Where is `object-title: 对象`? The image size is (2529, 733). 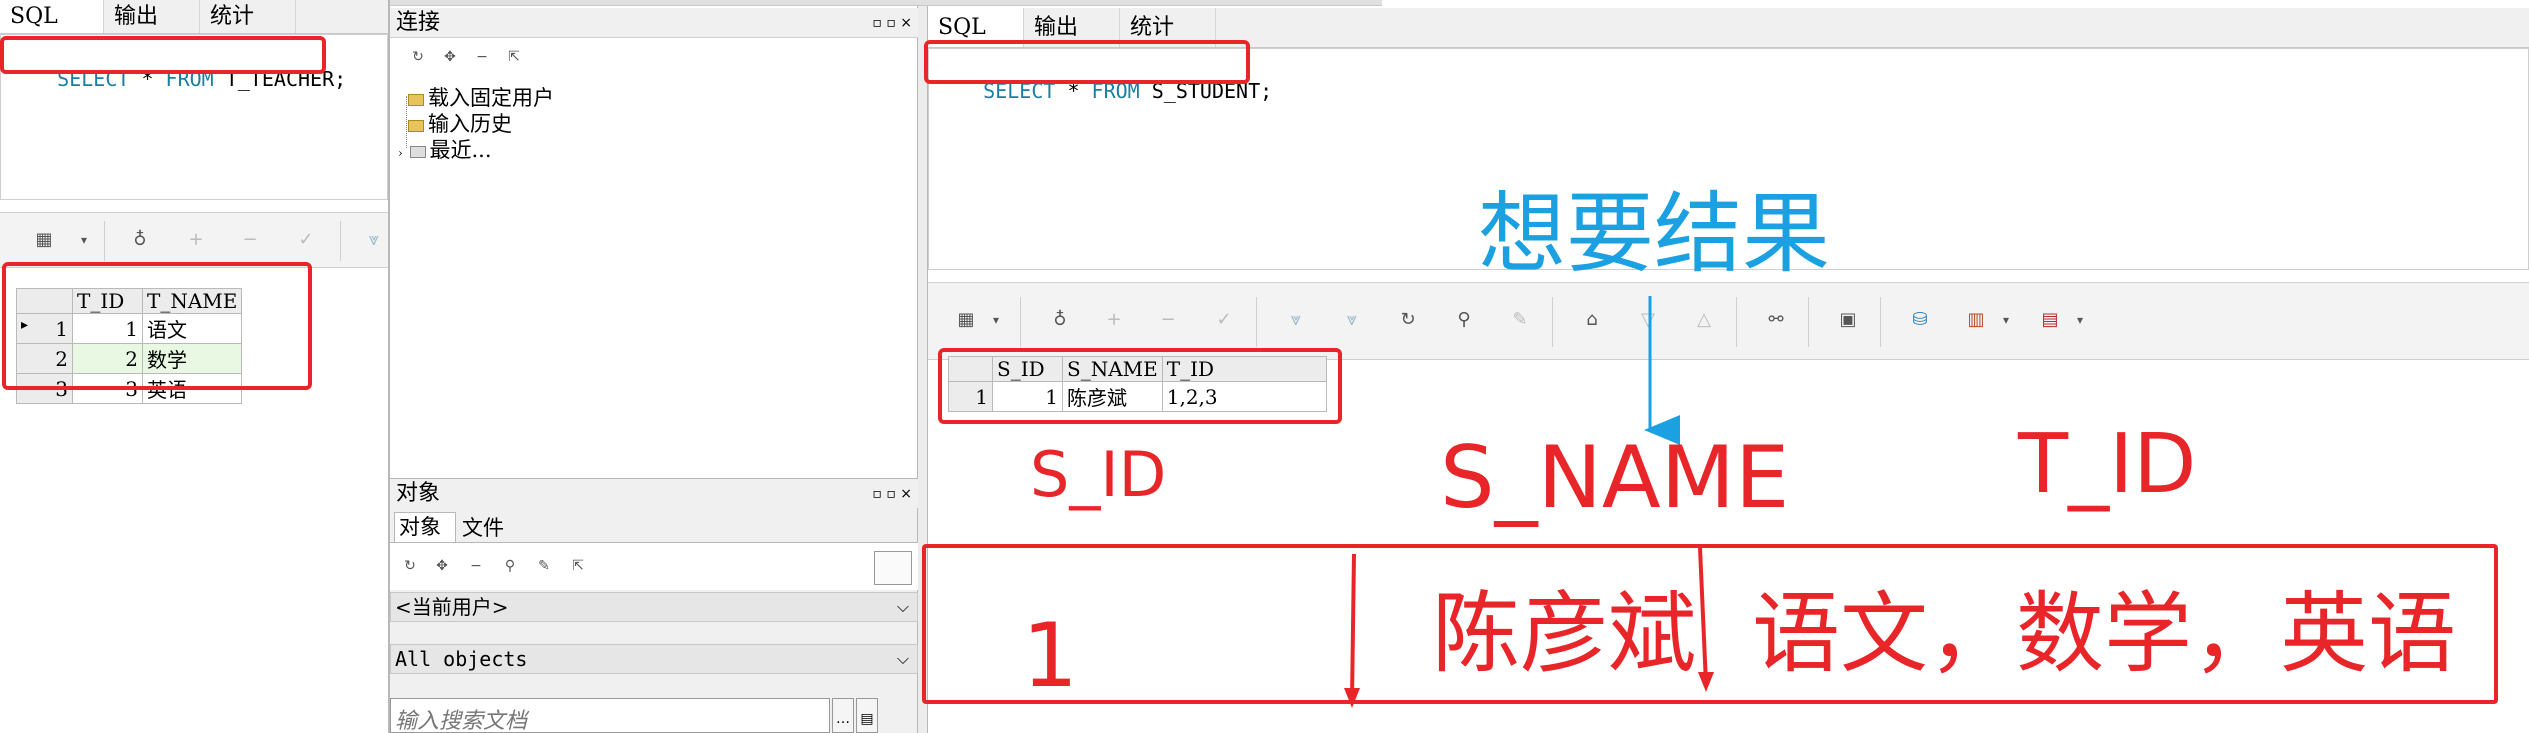 object-title: 对象 is located at coordinates (418, 493).